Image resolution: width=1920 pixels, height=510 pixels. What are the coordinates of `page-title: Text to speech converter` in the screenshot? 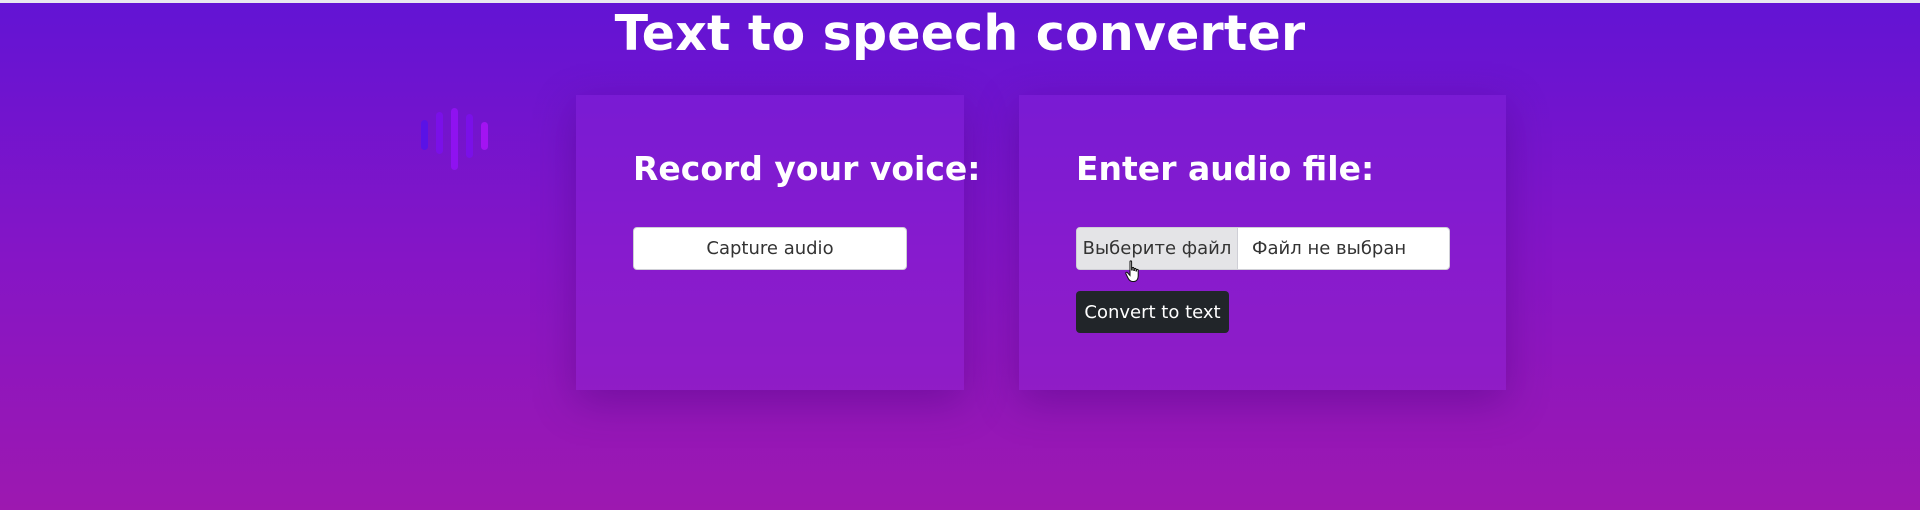 It's located at (960, 33).